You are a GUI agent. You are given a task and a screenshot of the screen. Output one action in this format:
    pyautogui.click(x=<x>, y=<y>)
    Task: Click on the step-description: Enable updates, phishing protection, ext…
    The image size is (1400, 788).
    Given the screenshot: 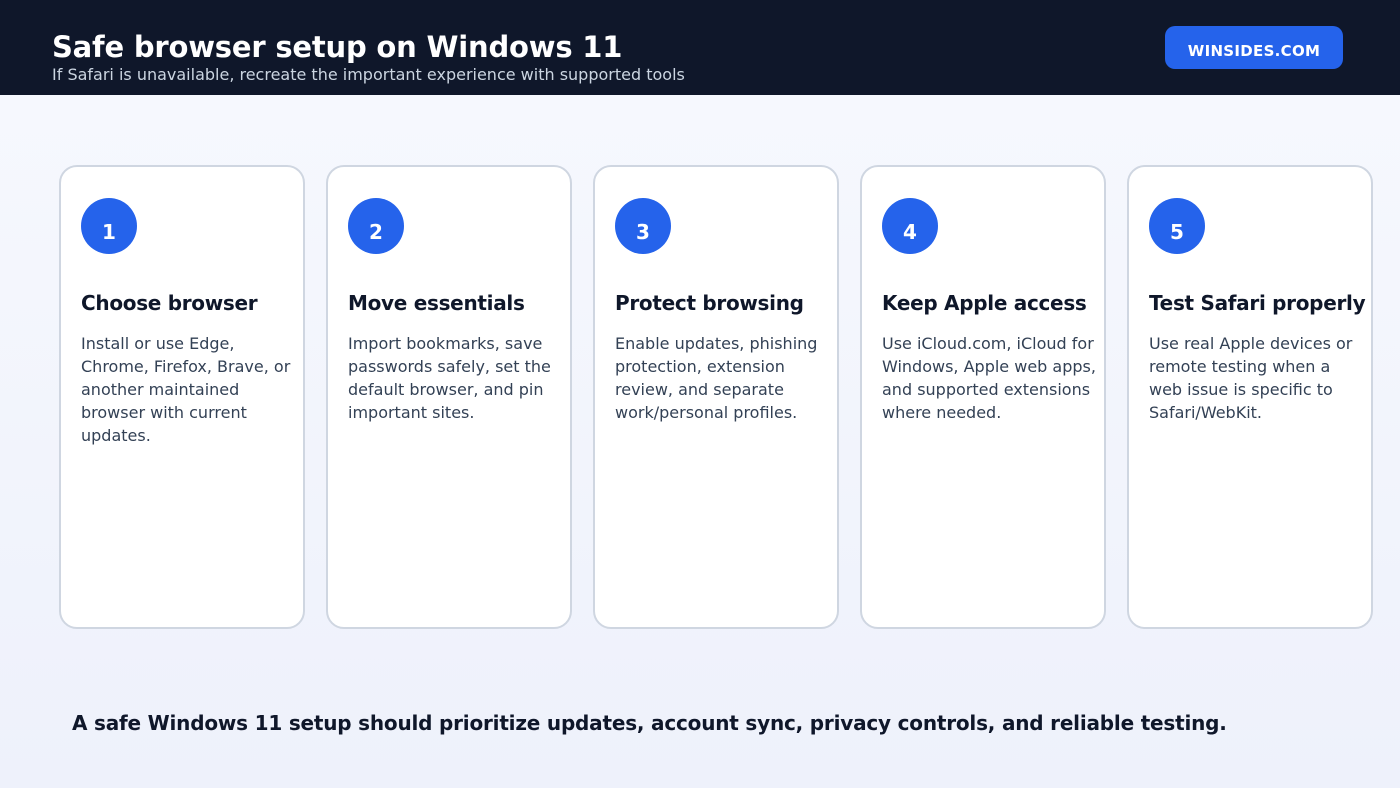 What is the action you would take?
    pyautogui.click(x=716, y=378)
    